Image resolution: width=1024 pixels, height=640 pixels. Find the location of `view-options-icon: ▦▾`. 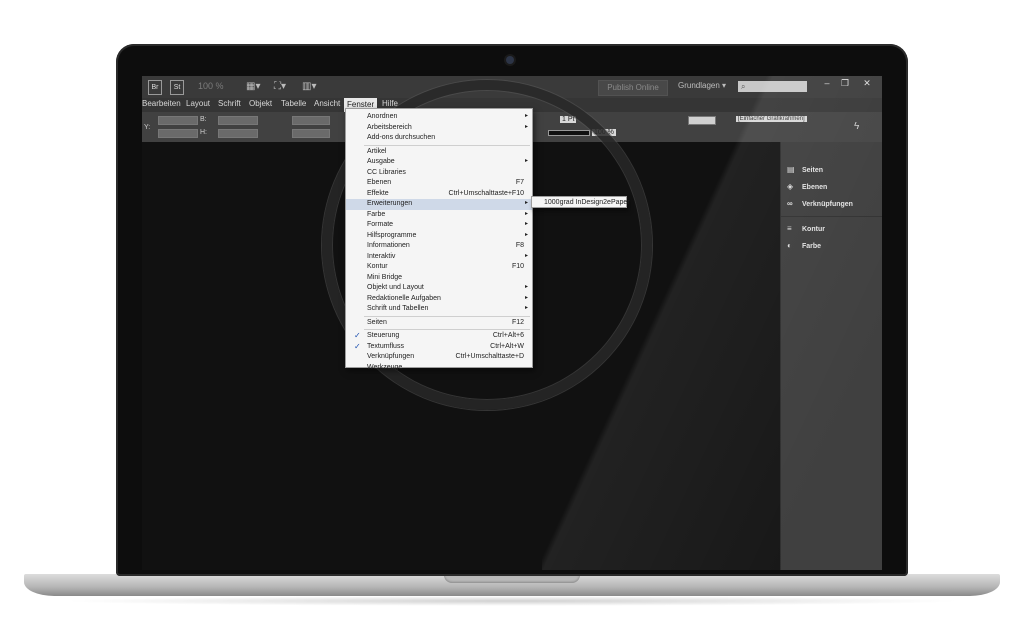

view-options-icon: ▦▾ is located at coordinates (257, 86).